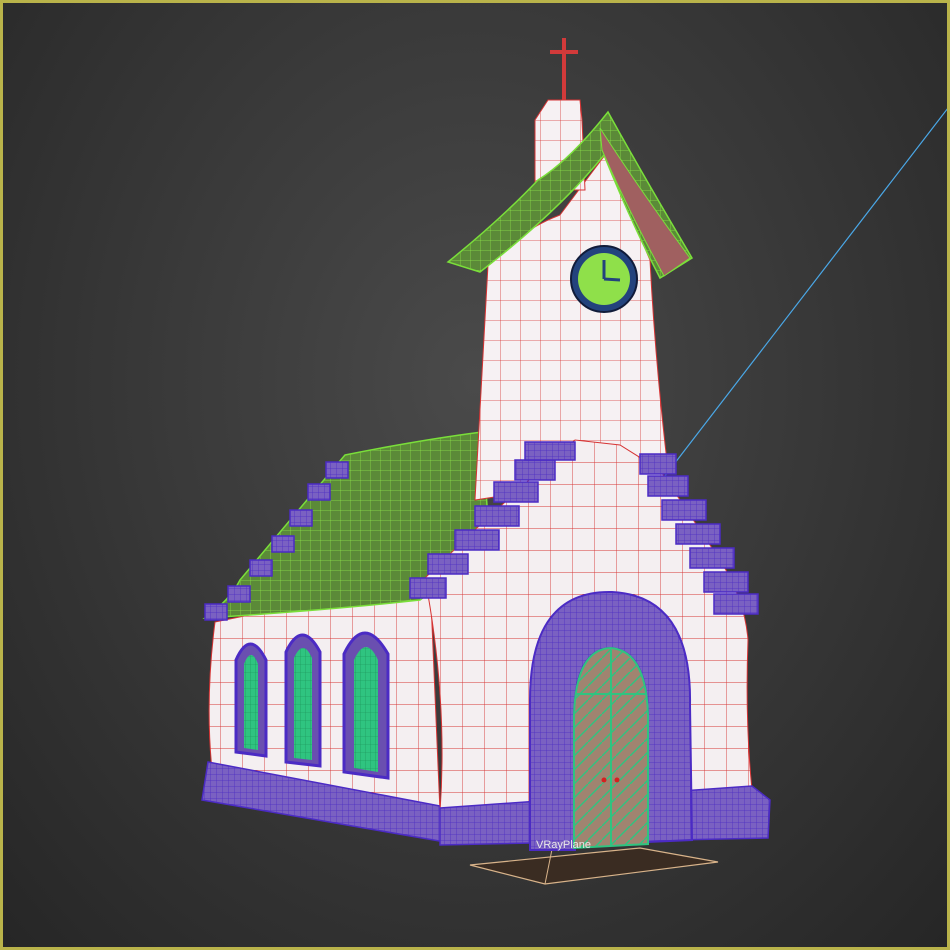 This screenshot has width=950, height=950. What do you see at coordinates (604, 279) in the screenshot?
I see `tower-clock` at bounding box center [604, 279].